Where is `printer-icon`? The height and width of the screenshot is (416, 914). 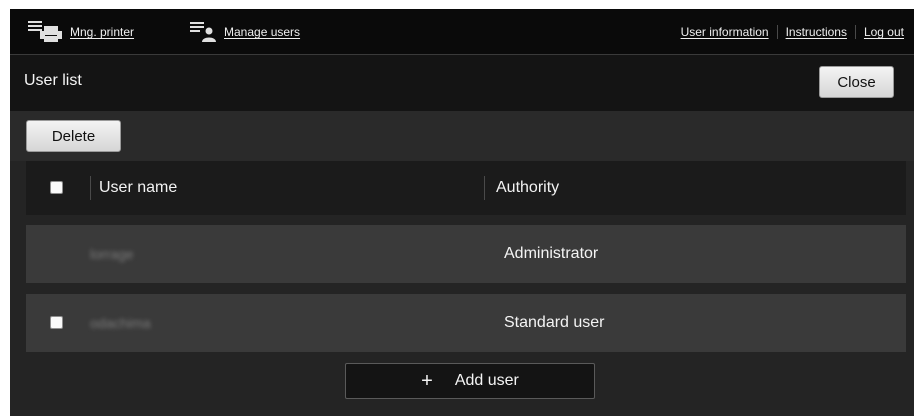 printer-icon is located at coordinates (45, 32).